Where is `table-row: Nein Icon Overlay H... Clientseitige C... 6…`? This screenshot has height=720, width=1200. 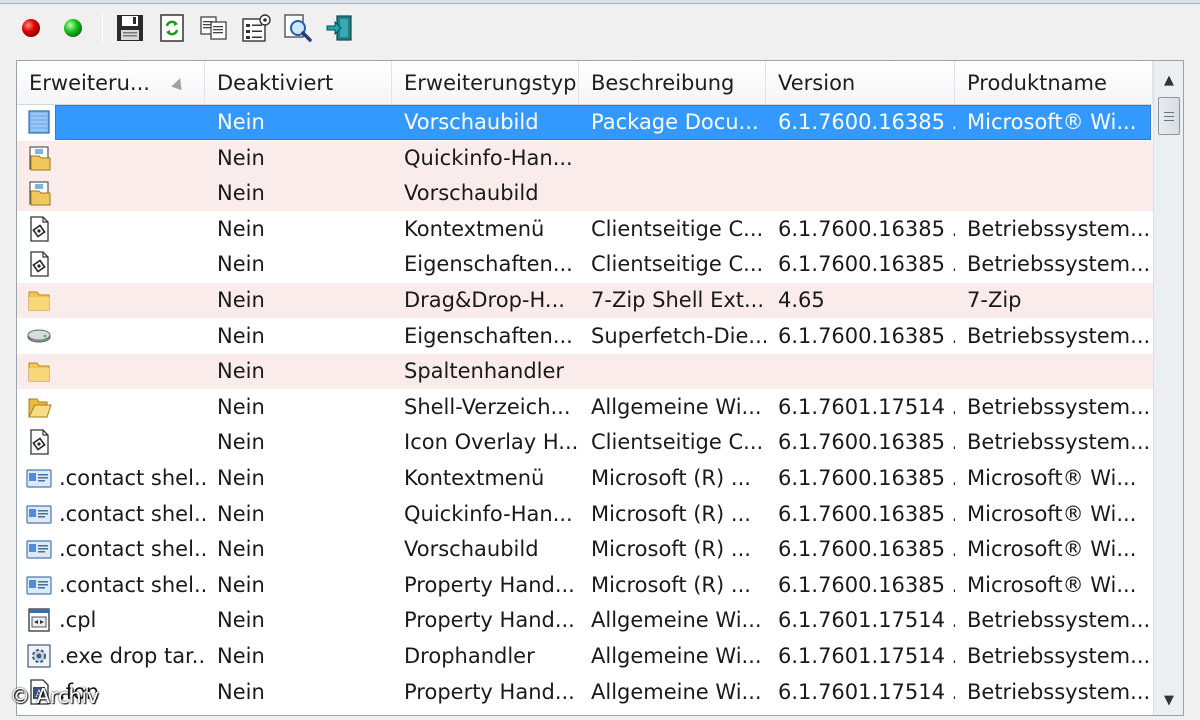 table-row: Nein Icon Overlay H... Clientseitige C... 6… is located at coordinates (585, 442).